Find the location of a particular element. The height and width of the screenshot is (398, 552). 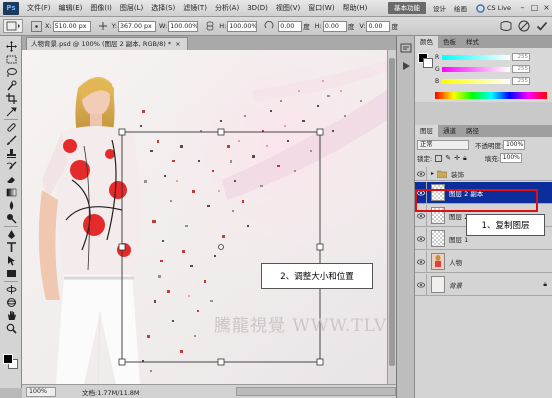

history-brush-tool-icon is located at coordinates (11, 166).